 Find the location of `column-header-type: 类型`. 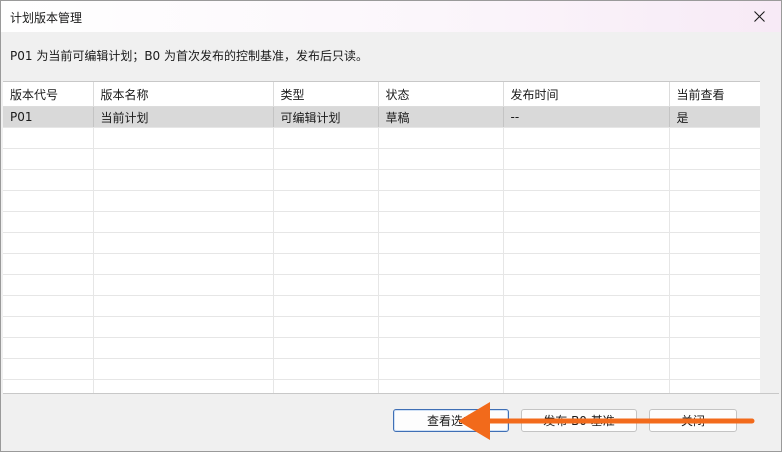

column-header-type: 类型 is located at coordinates (326, 94).